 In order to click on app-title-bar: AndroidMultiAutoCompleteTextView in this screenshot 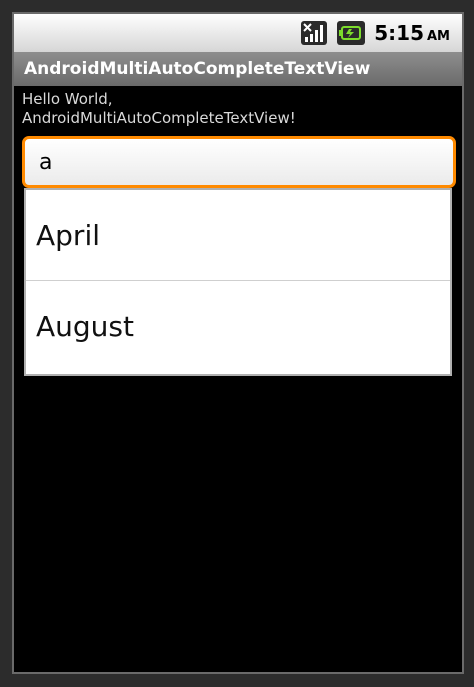, I will do `click(238, 69)`.